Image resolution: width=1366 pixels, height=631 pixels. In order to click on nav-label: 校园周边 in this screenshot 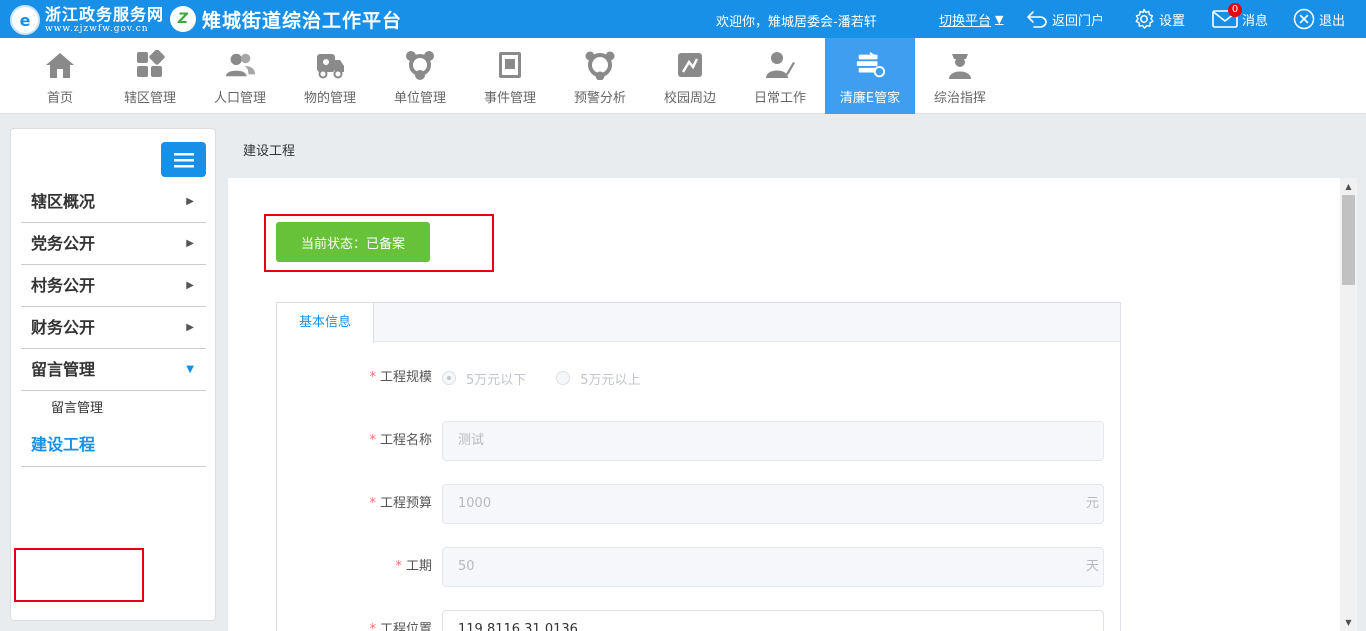, I will do `click(689, 98)`.